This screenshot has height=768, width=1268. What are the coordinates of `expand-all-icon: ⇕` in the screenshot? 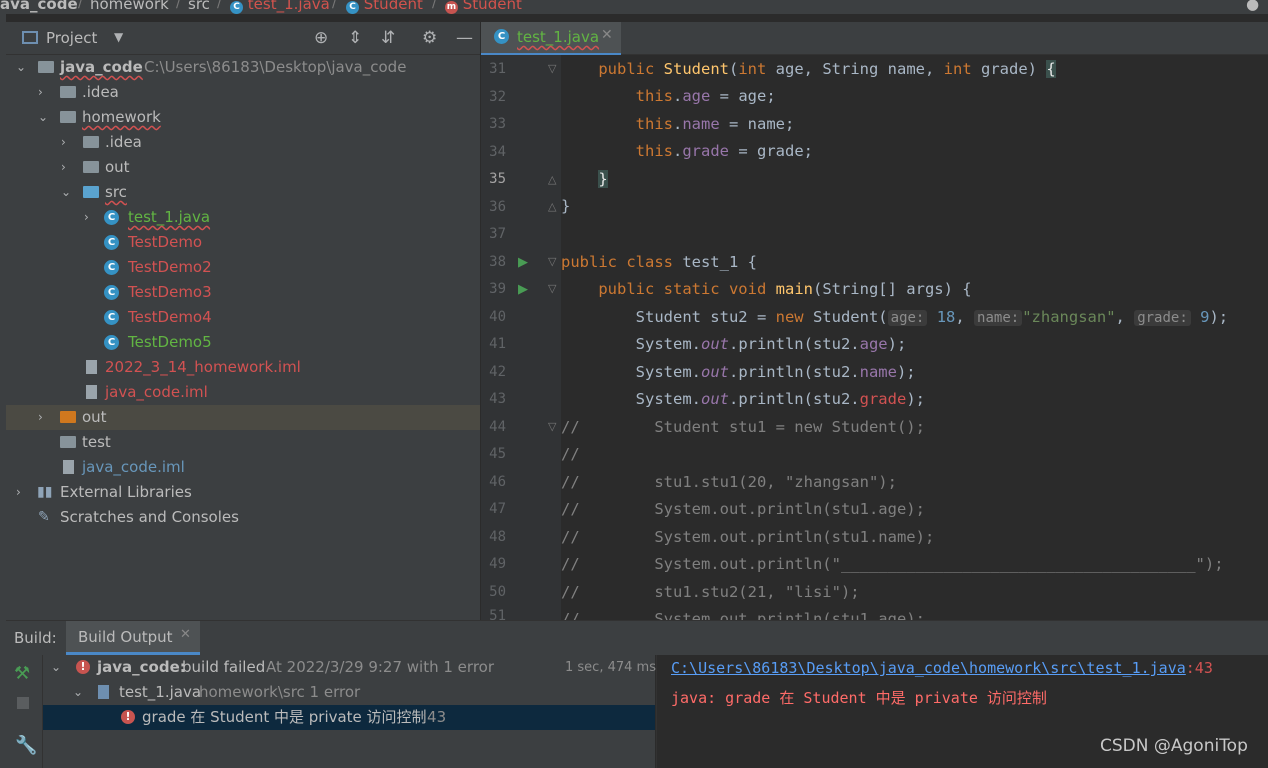 It's located at (355, 38).